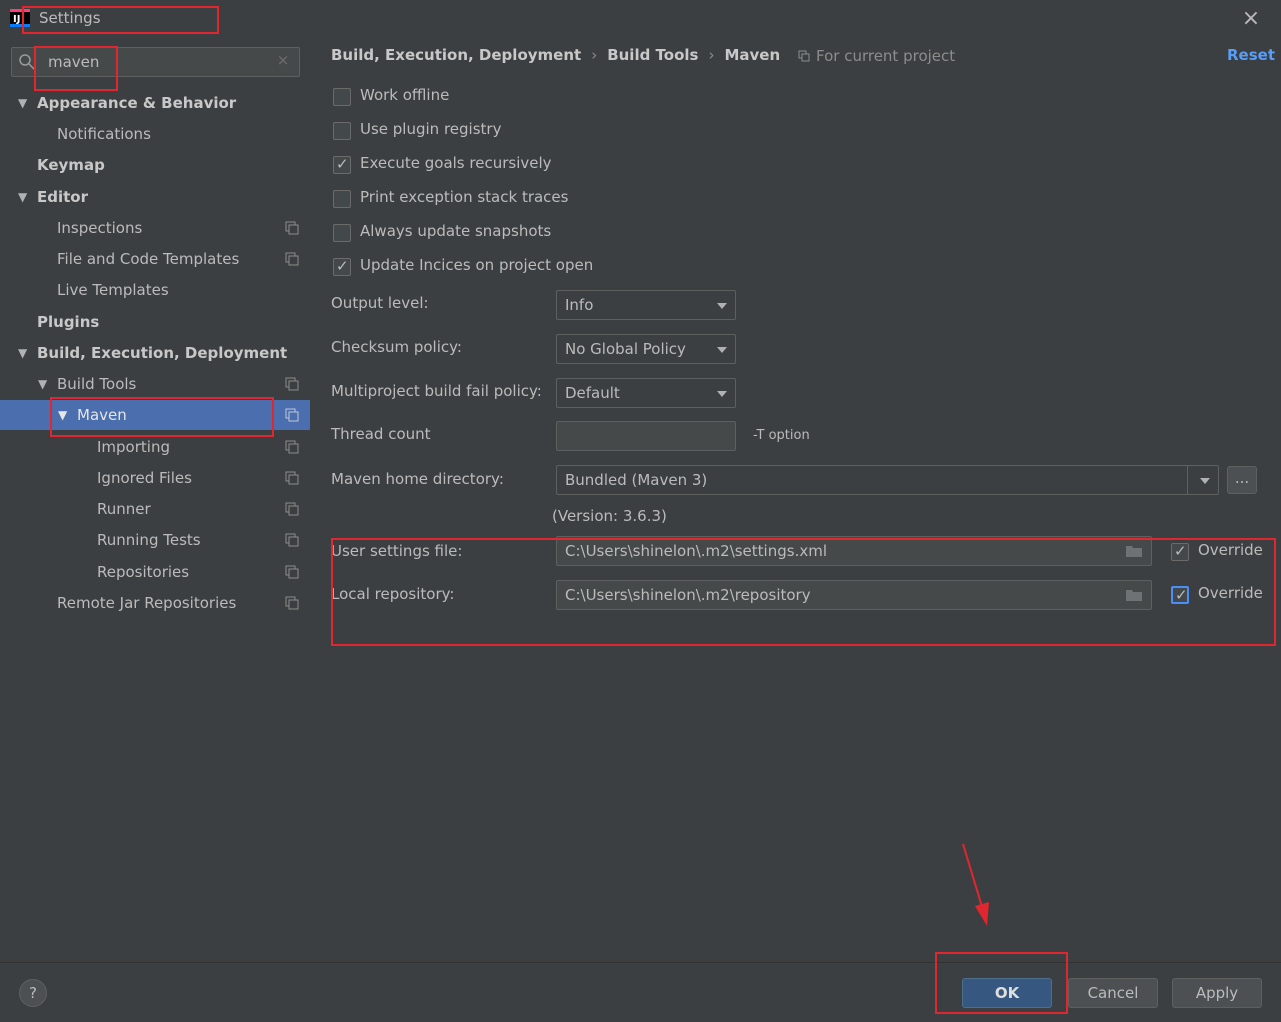 Image resolution: width=1281 pixels, height=1022 pixels. I want to click on select-value: Bundled (Maven 3), so click(636, 480).